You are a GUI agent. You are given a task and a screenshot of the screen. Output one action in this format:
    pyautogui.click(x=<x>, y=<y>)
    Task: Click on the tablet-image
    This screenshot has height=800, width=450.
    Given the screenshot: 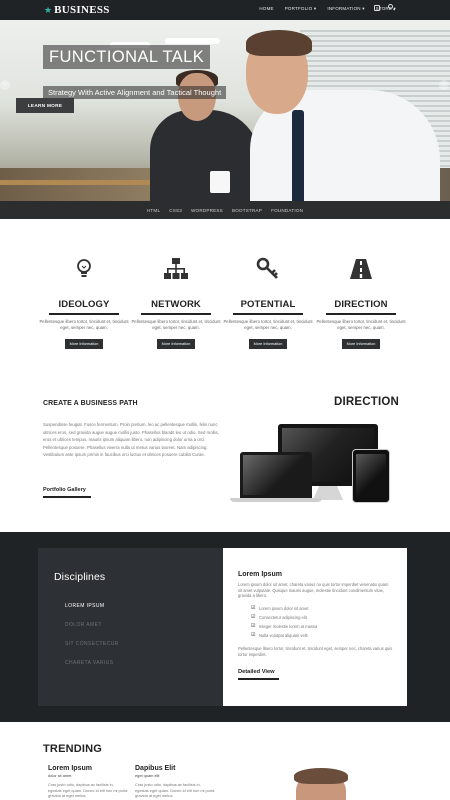 What is the action you would take?
    pyautogui.click(x=371, y=476)
    